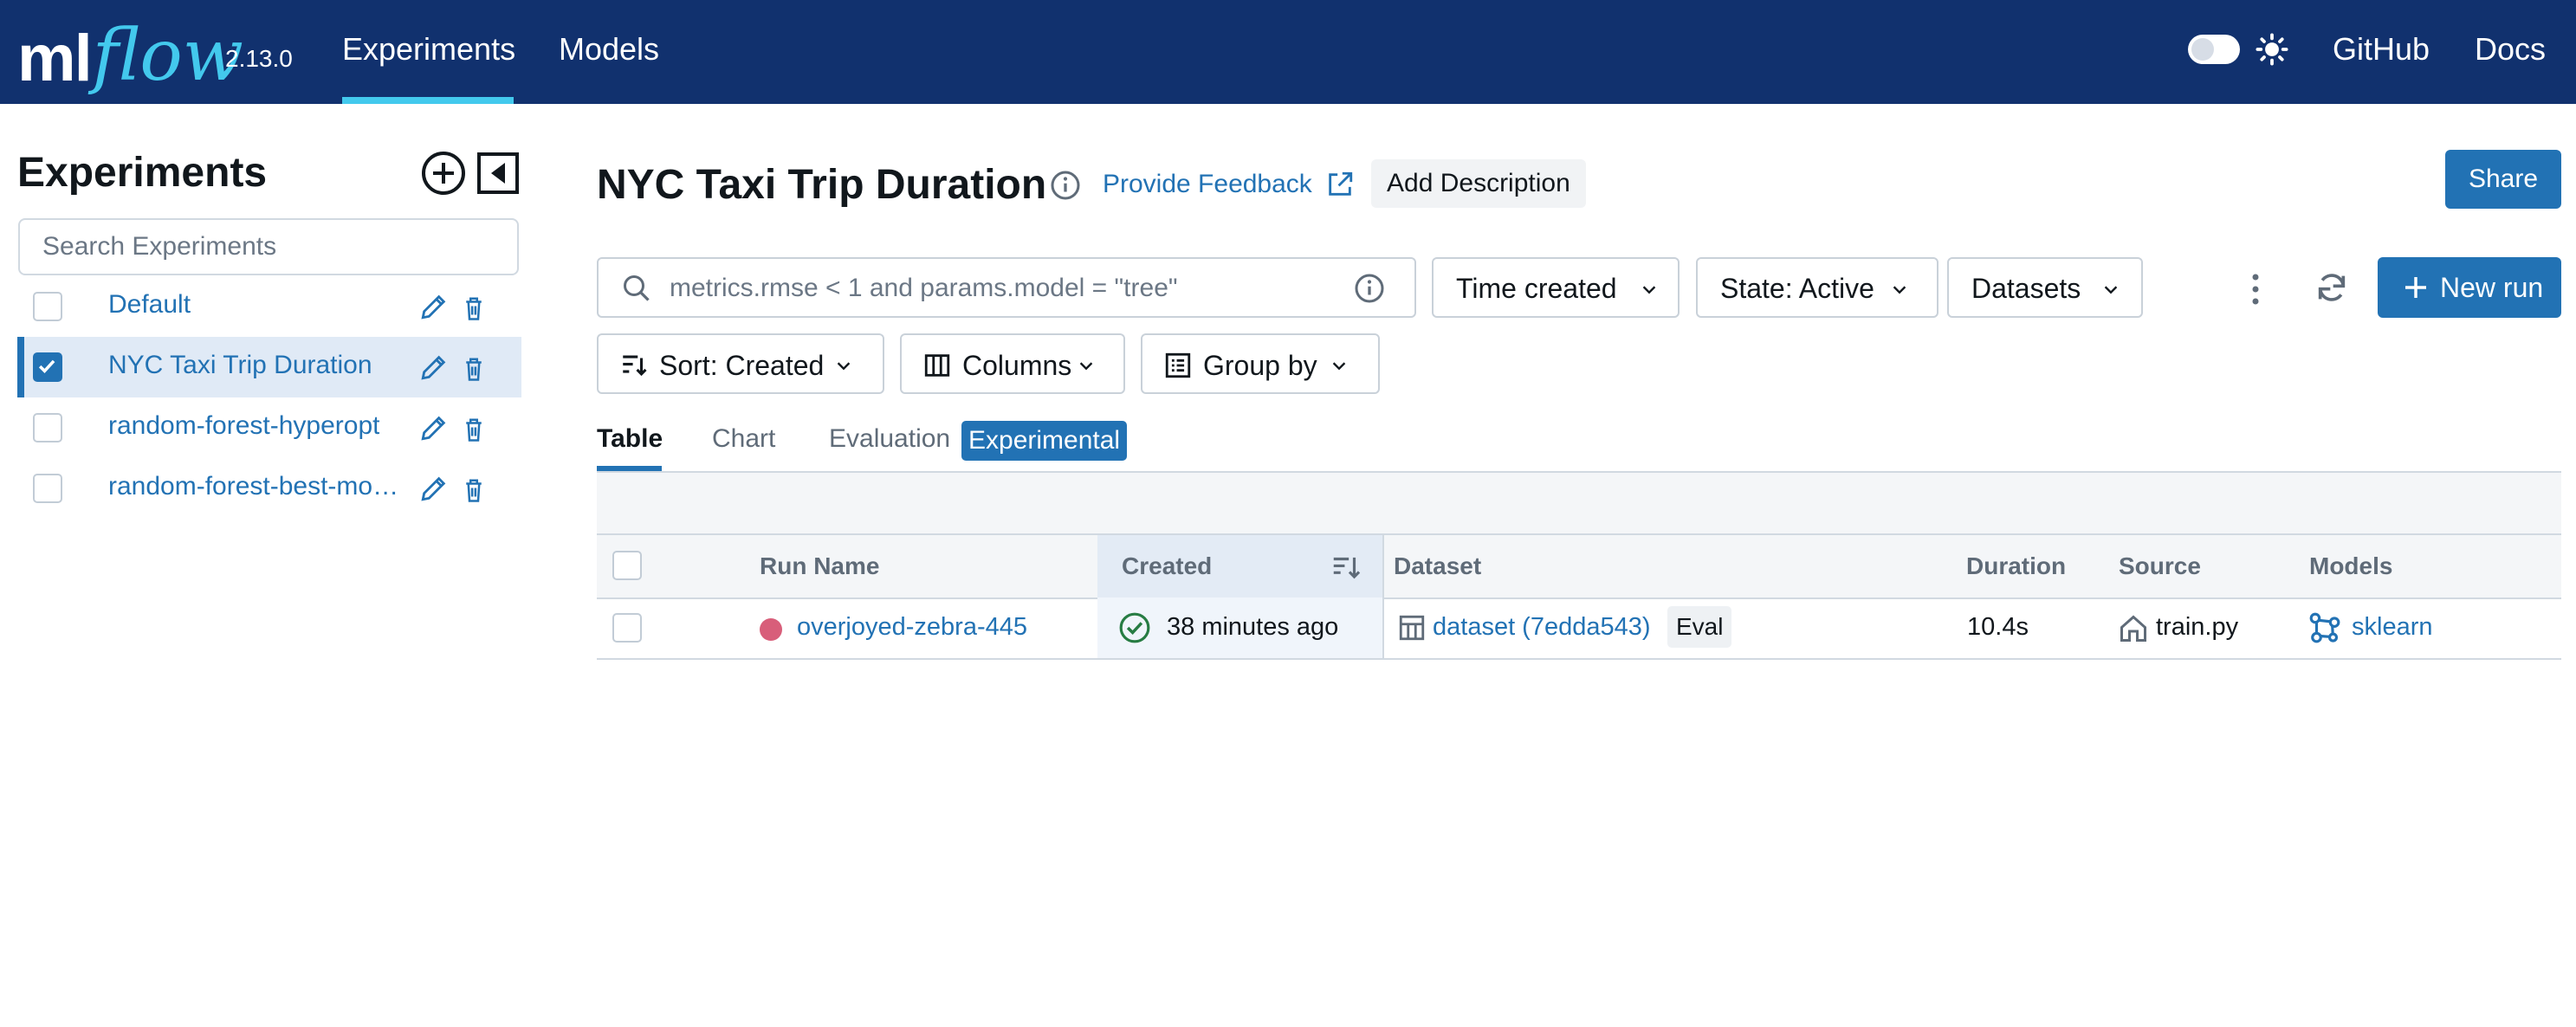 The image size is (2576, 1027). Describe the element at coordinates (819, 566) in the screenshot. I see `header-run-name: Run Name` at that location.